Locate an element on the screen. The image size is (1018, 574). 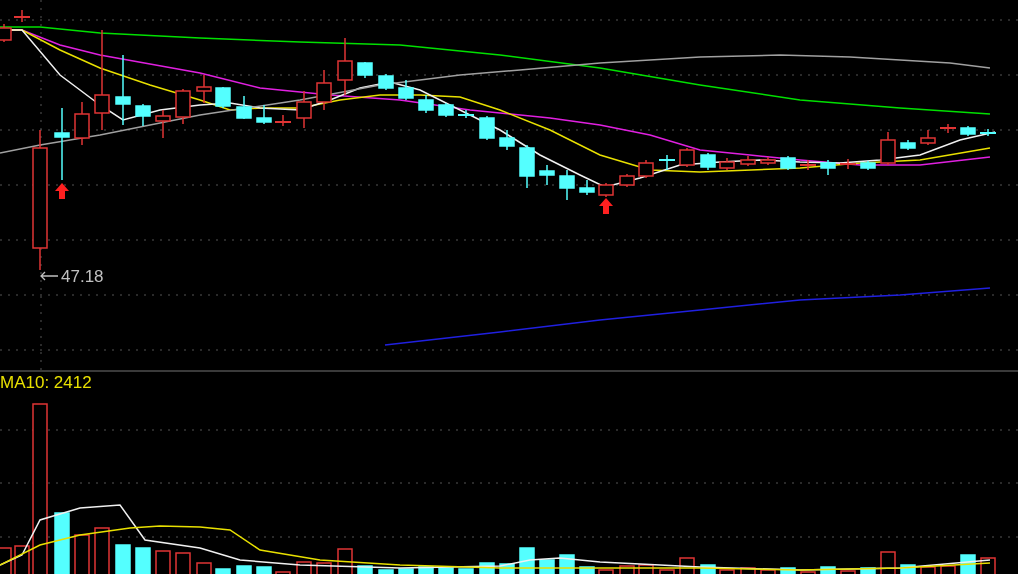
price-label: 47.18 is located at coordinates (82, 276).